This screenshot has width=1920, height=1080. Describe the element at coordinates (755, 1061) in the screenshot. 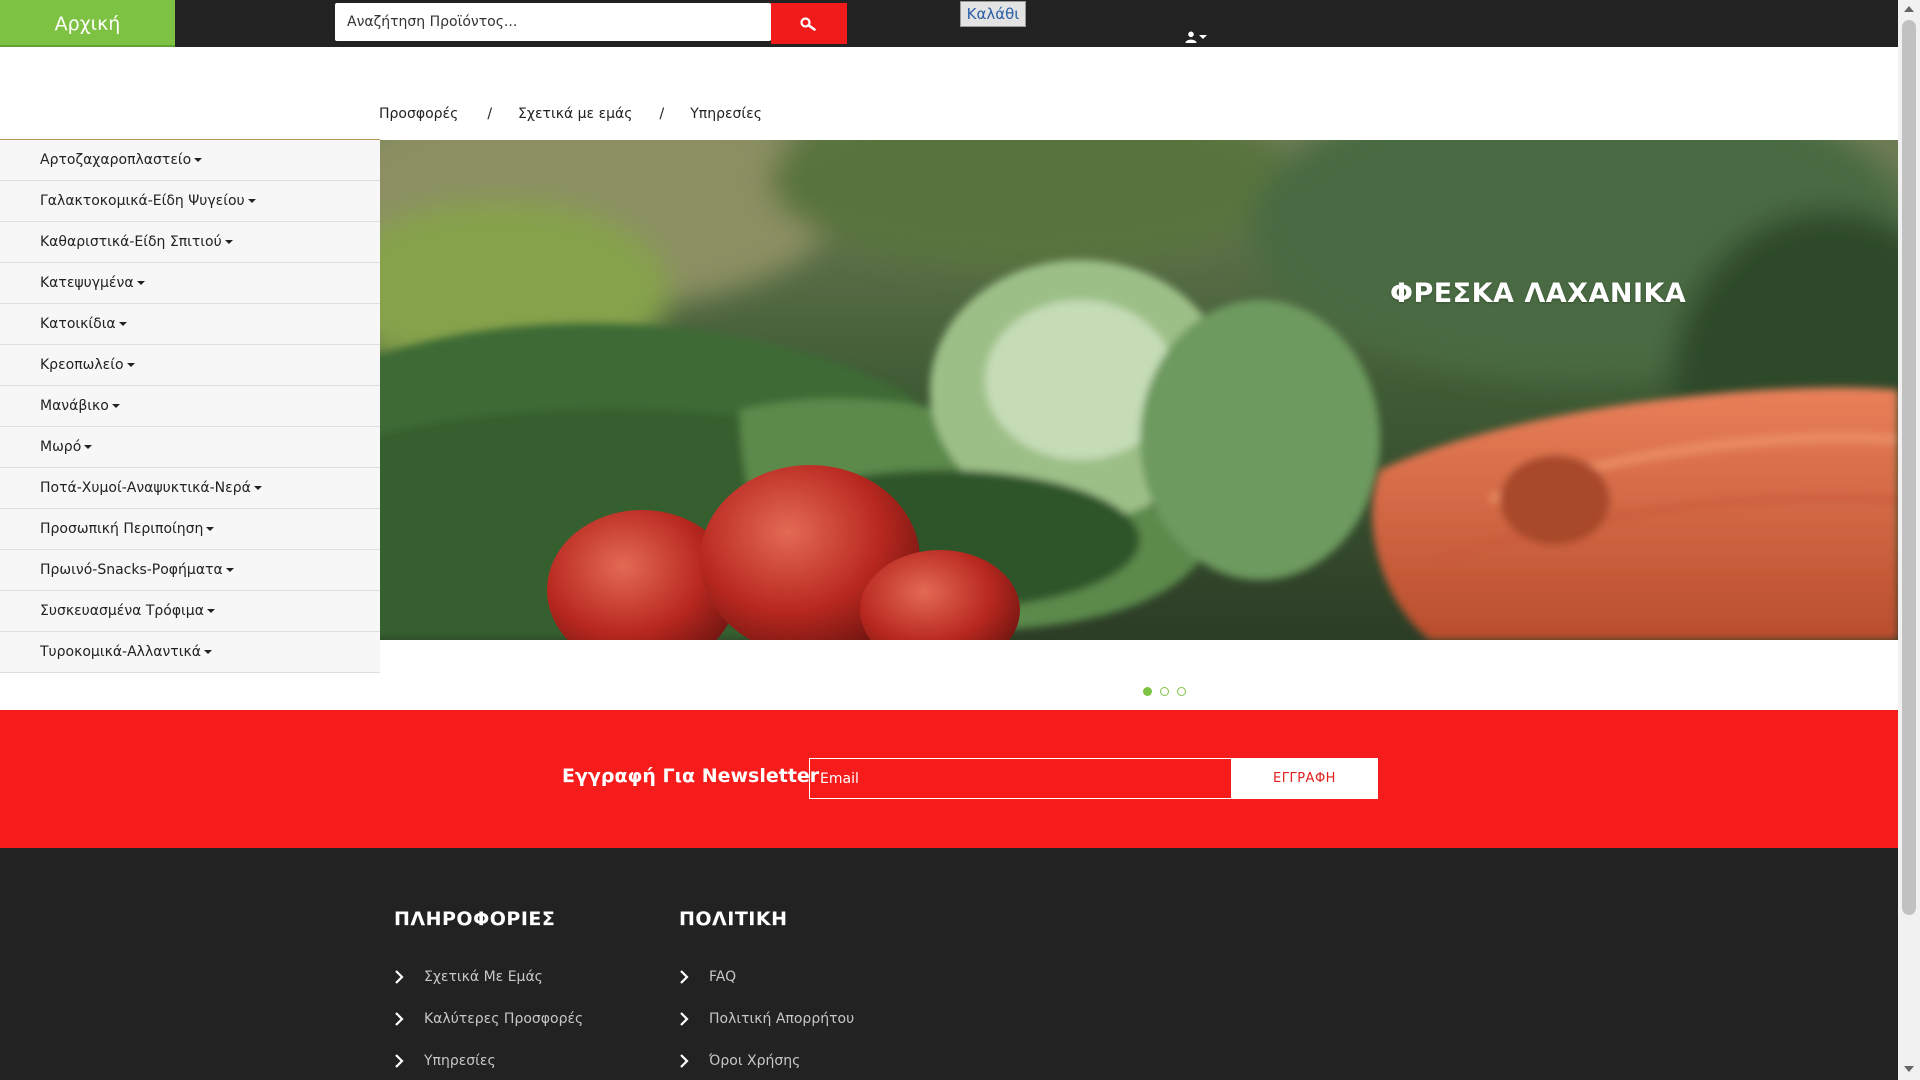

I see `footer-link-label: Όροι Χρήσης` at that location.